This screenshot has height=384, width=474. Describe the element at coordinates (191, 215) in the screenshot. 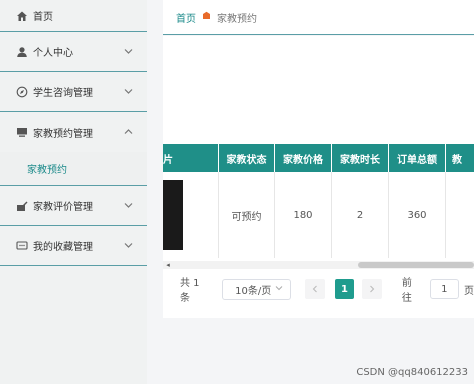

I see `table-cell-image` at that location.